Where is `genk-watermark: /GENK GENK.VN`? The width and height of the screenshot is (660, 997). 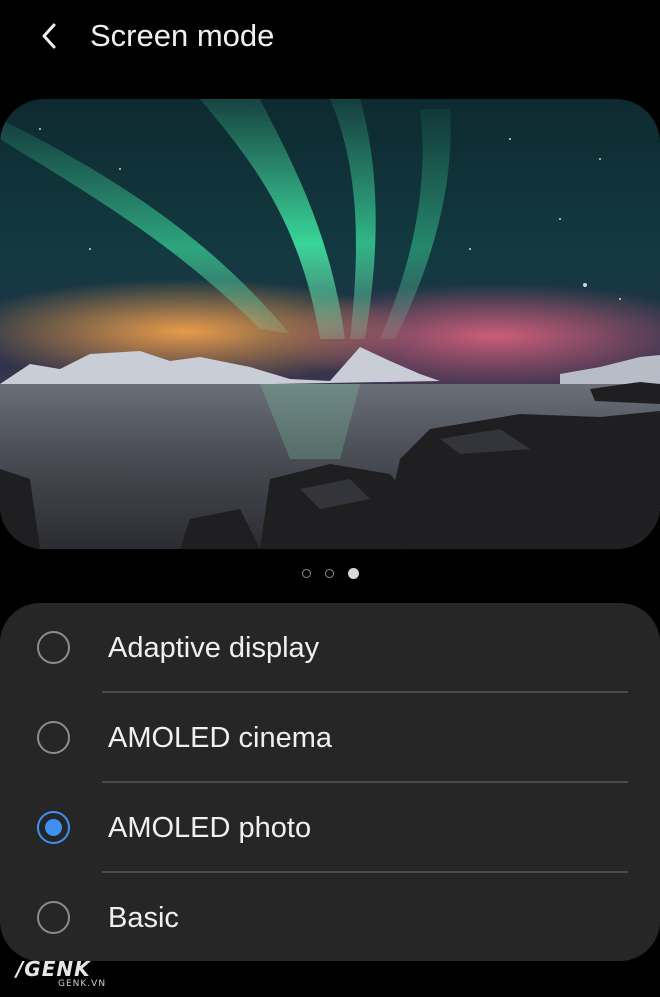
genk-watermark: /GENK GENK.VN is located at coordinates (70, 975).